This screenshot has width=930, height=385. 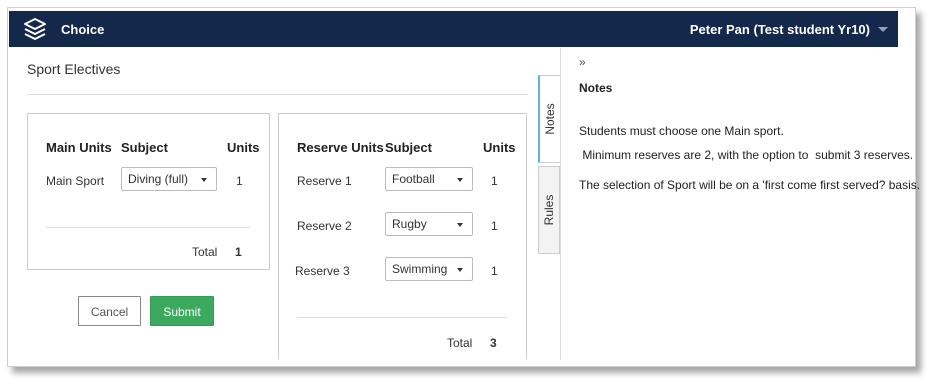 What do you see at coordinates (74, 69) in the screenshot?
I see `page-title: Sport Electives` at bounding box center [74, 69].